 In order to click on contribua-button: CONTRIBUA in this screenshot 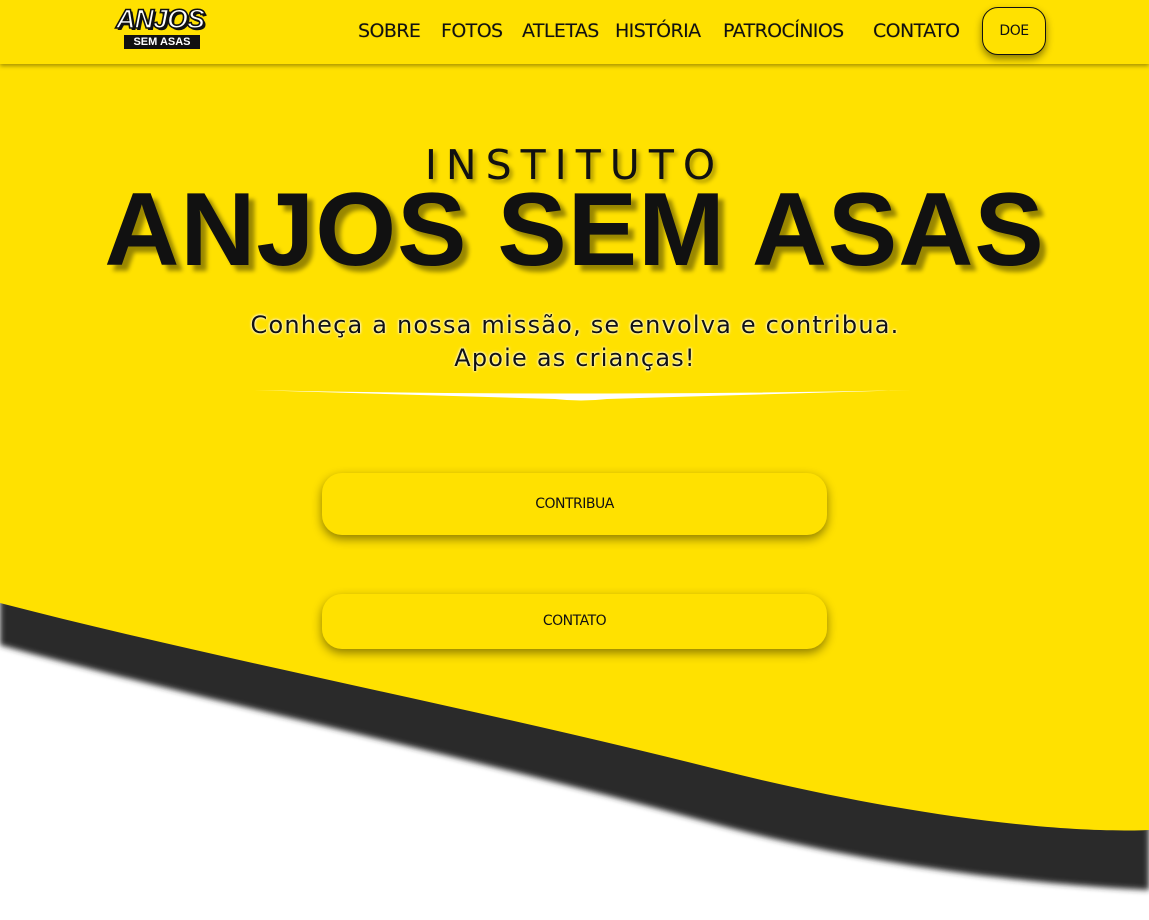, I will do `click(574, 504)`.